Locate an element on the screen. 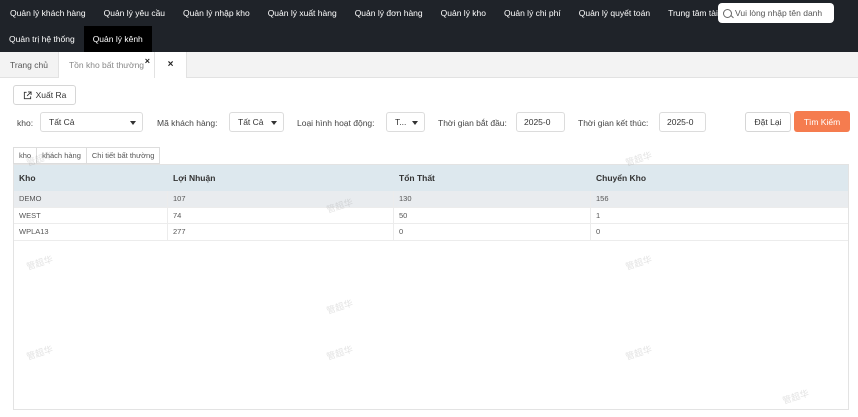 The height and width of the screenshot is (417, 858). table-row: DEMO 107 130 156 is located at coordinates (431, 199).